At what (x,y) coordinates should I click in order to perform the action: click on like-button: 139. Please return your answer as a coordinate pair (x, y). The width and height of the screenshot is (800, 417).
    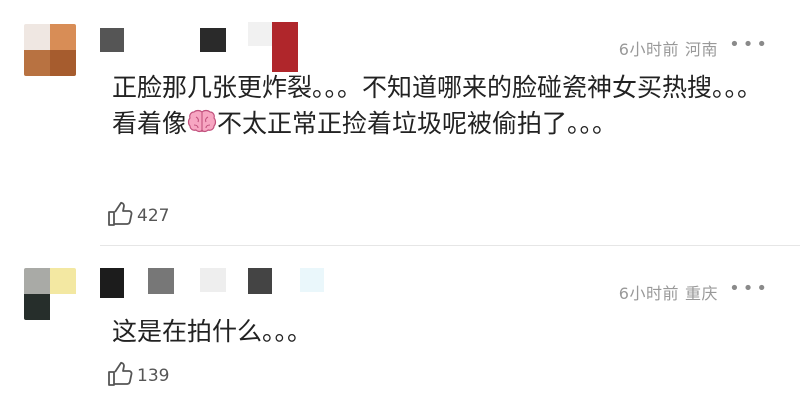
    Looking at the image, I should click on (137, 374).